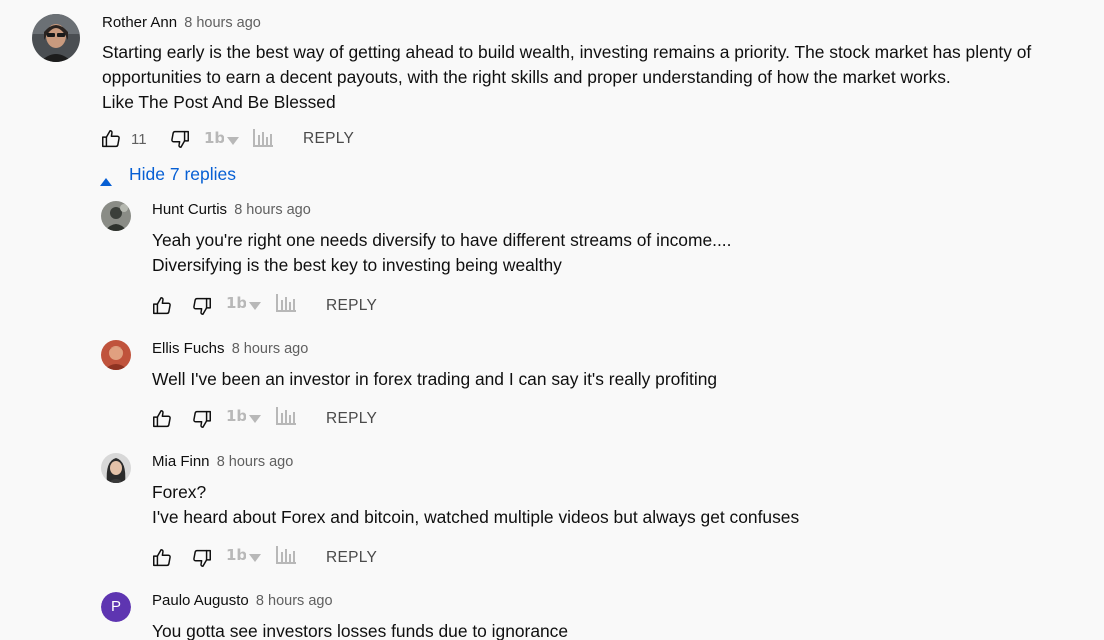  I want to click on comment-text-line: Like The Post And Be Blessed, so click(219, 102).